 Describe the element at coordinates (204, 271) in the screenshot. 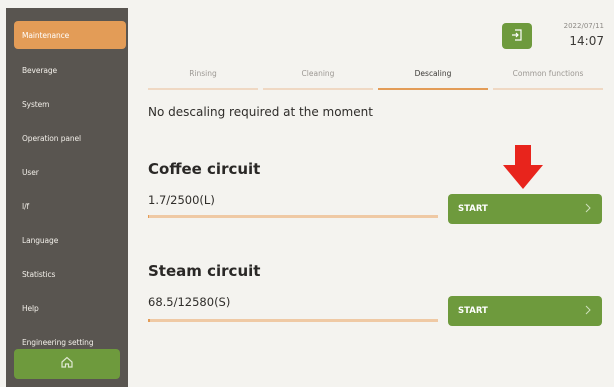

I see `steam-circuit-title: Steam circuit` at that location.